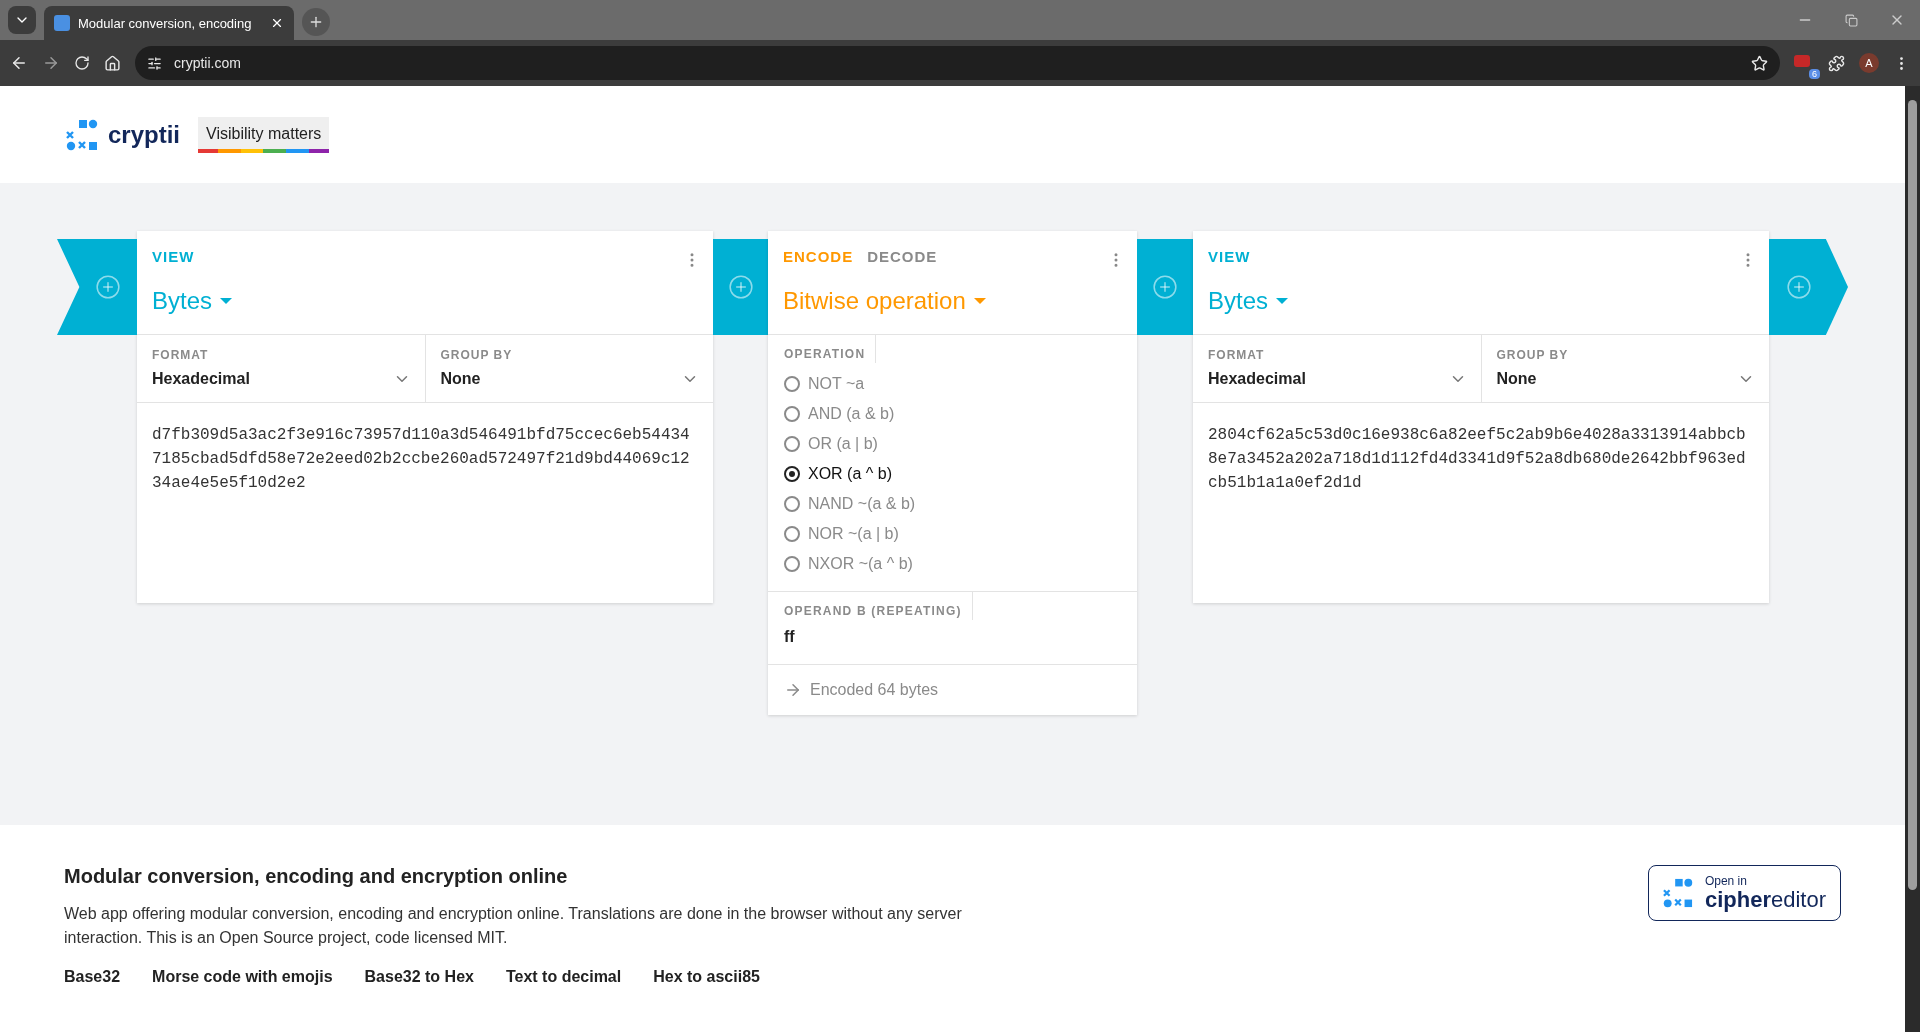 Image resolution: width=1920 pixels, height=1032 pixels. I want to click on favicon-icon, so click(62, 23).